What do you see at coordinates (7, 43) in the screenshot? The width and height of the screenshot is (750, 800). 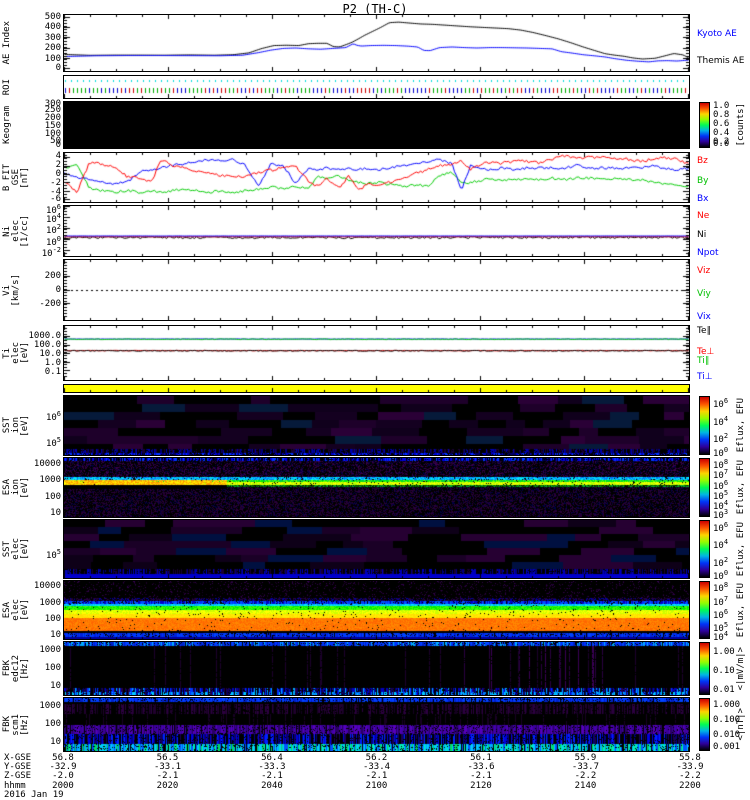 I see `y-axis-label-part: AE Index` at bounding box center [7, 43].